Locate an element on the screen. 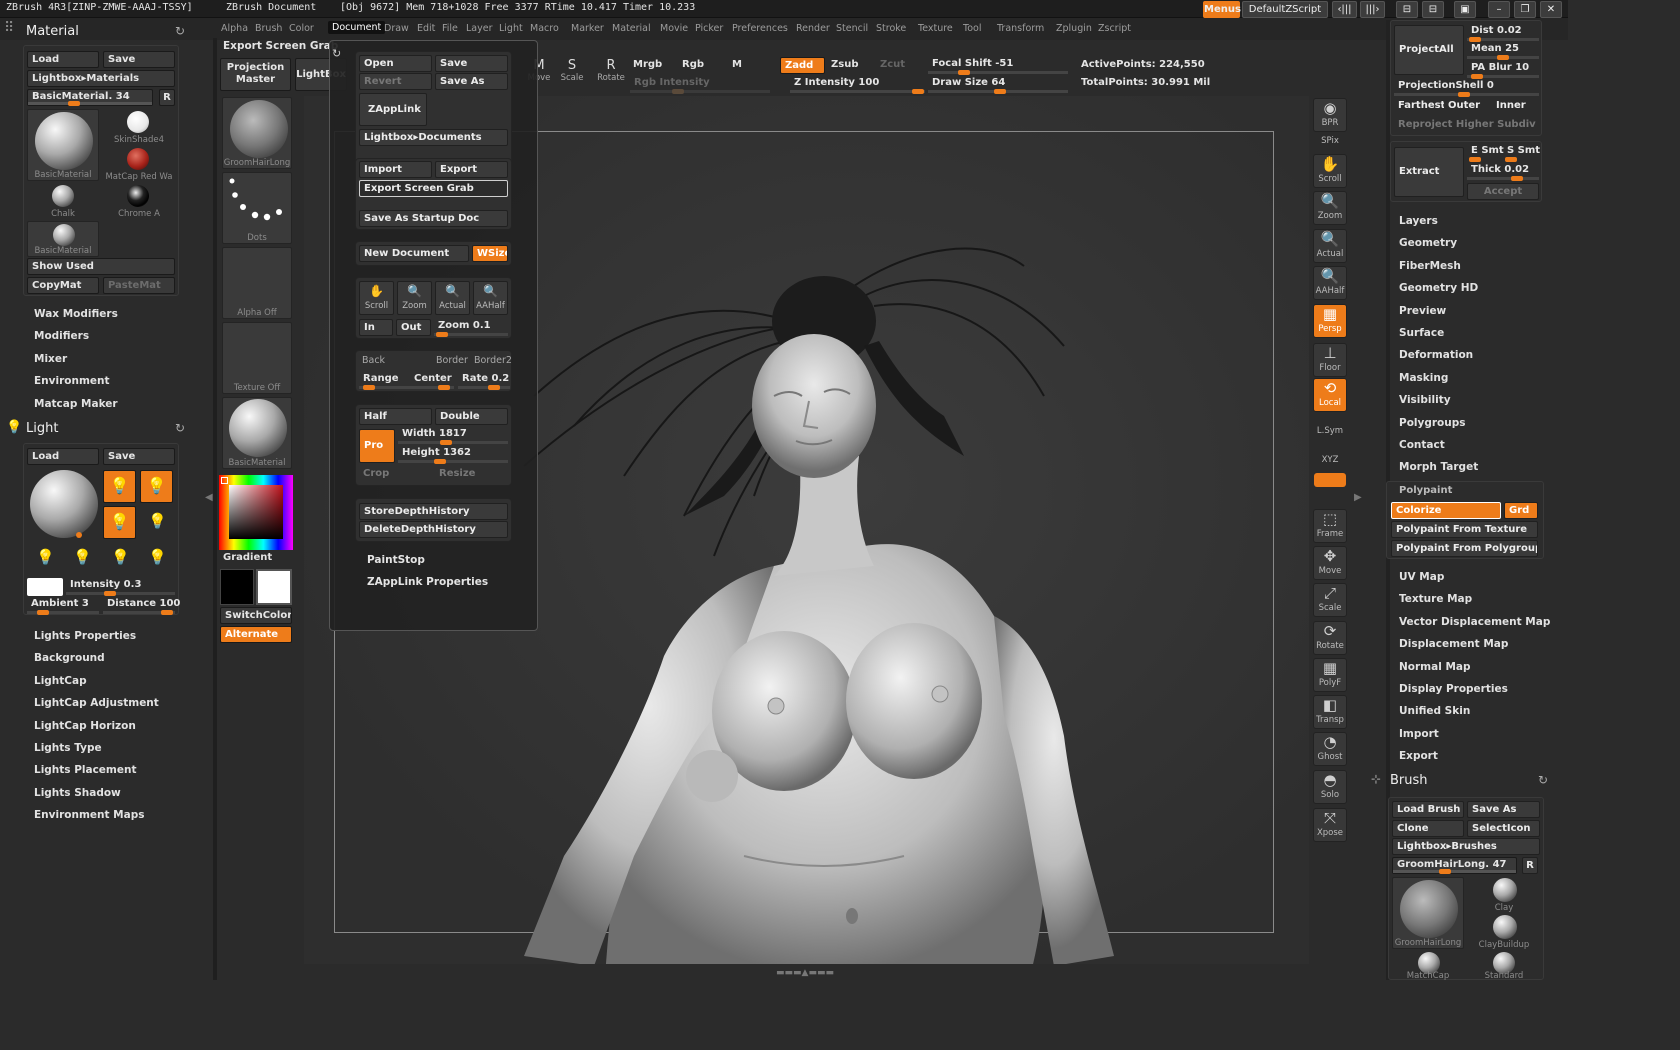 The image size is (1680, 1050). tool-subitem: Layers is located at coordinates (1418, 221).